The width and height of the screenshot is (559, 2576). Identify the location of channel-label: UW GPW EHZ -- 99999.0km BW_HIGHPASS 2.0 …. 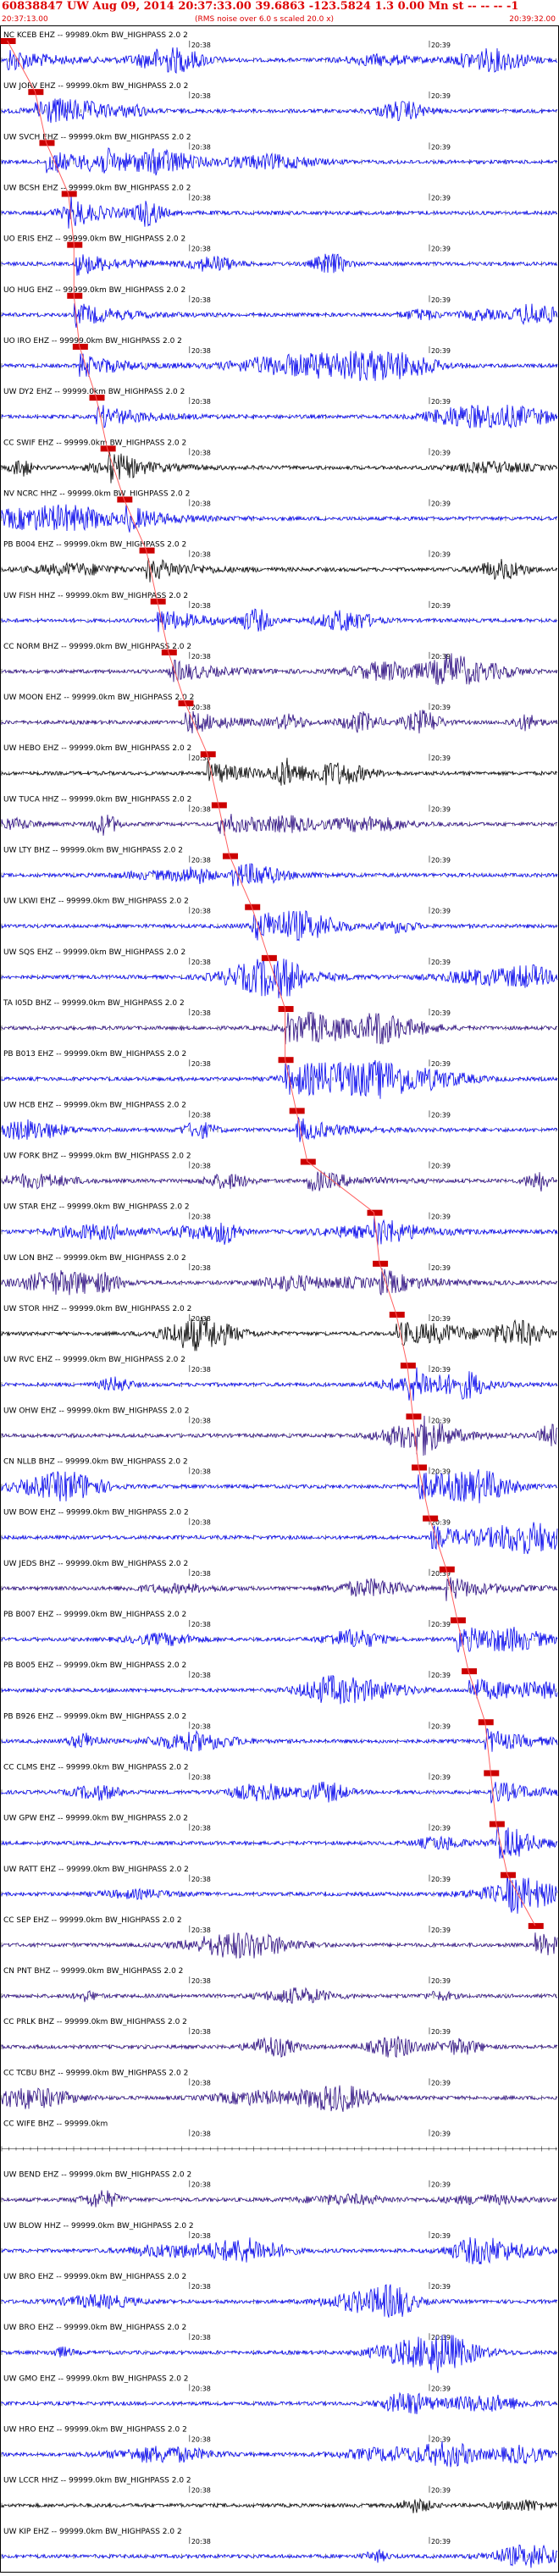
(95, 1819).